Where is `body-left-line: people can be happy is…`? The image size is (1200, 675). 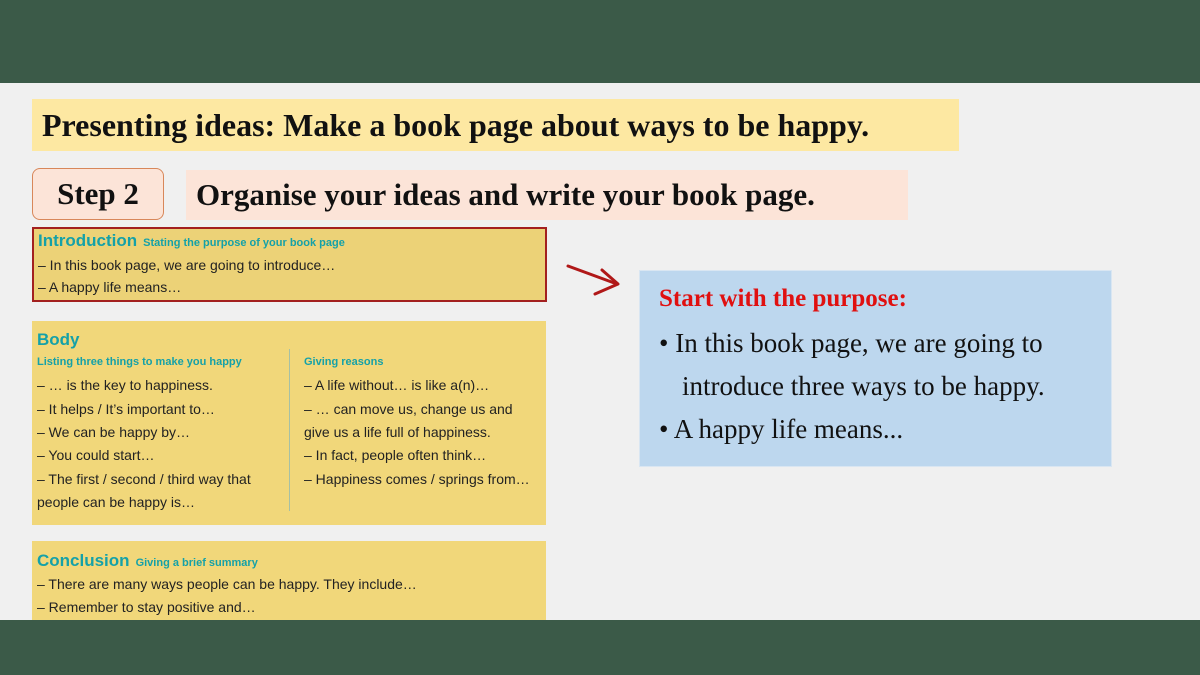 body-left-line: people can be happy is… is located at coordinates (116, 502).